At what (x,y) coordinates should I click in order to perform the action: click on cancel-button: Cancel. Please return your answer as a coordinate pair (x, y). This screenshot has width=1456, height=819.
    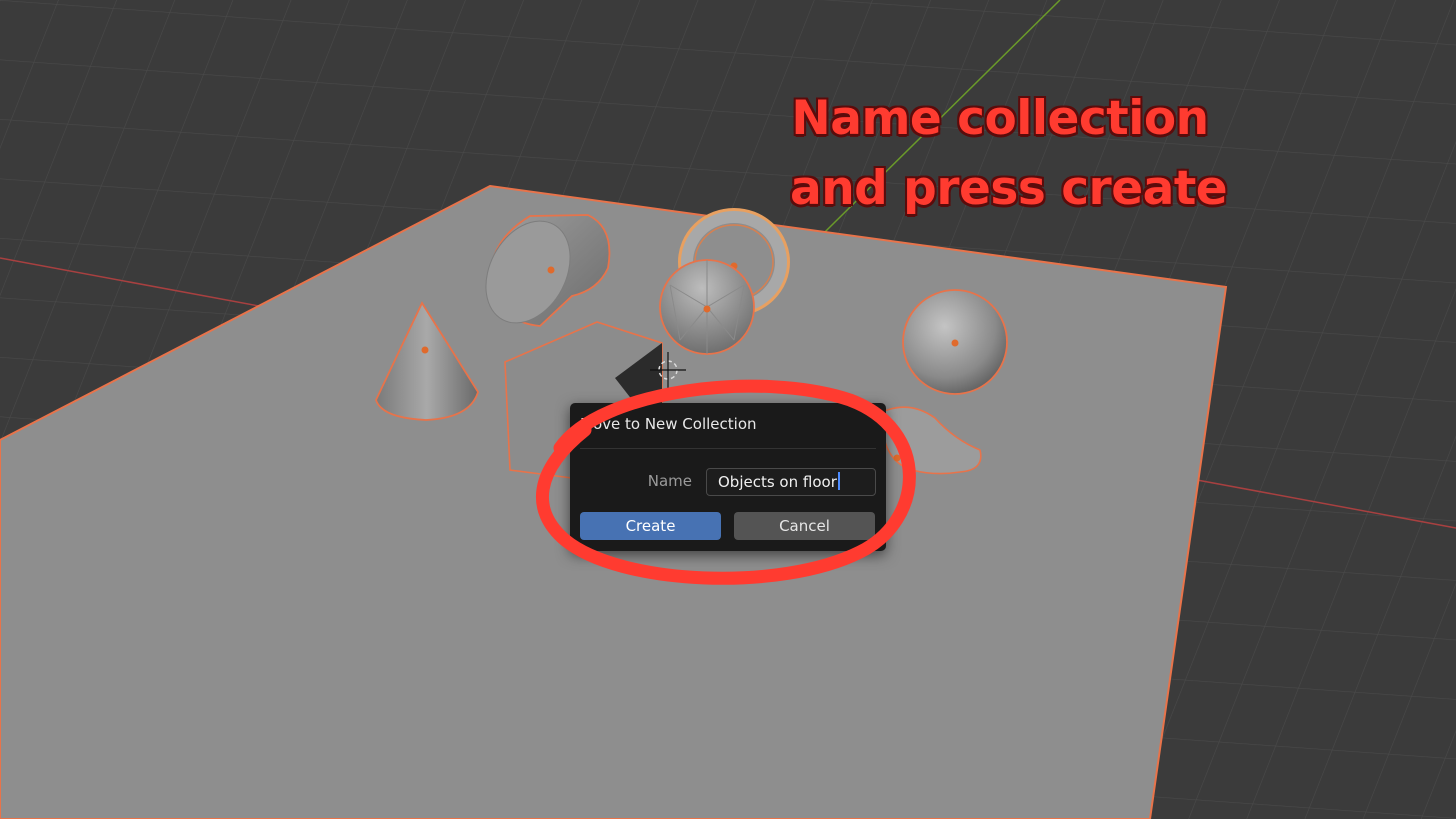
    Looking at the image, I should click on (804, 526).